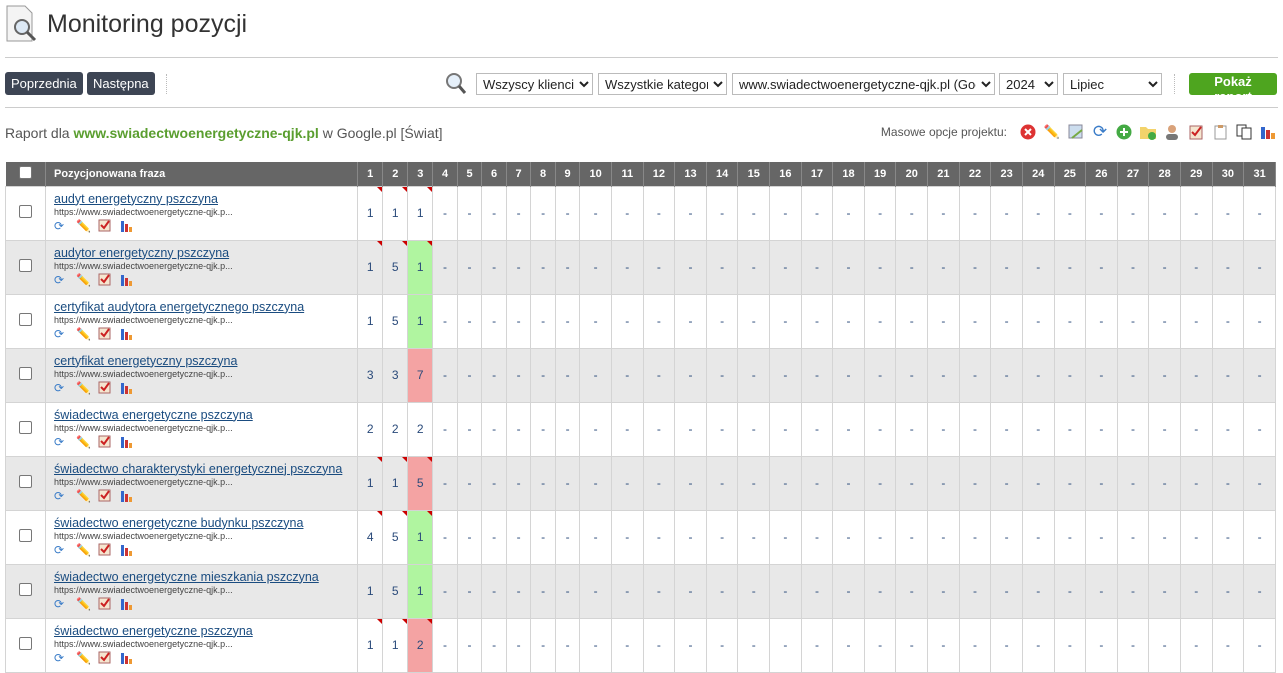  What do you see at coordinates (62, 605) in the screenshot?
I see `refresh-icon: ⟳` at bounding box center [62, 605].